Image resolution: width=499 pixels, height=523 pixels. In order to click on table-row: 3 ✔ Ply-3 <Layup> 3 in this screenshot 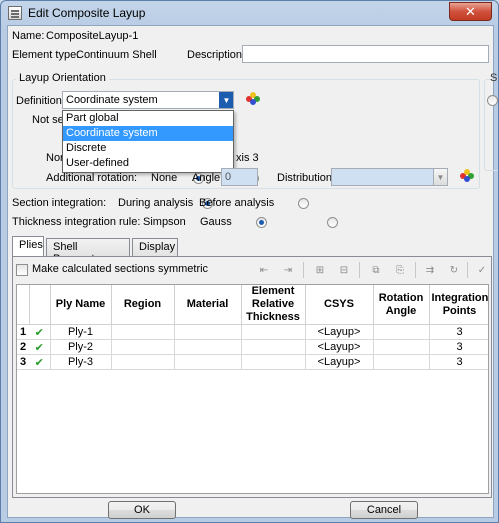, I will do `click(252, 362)`.